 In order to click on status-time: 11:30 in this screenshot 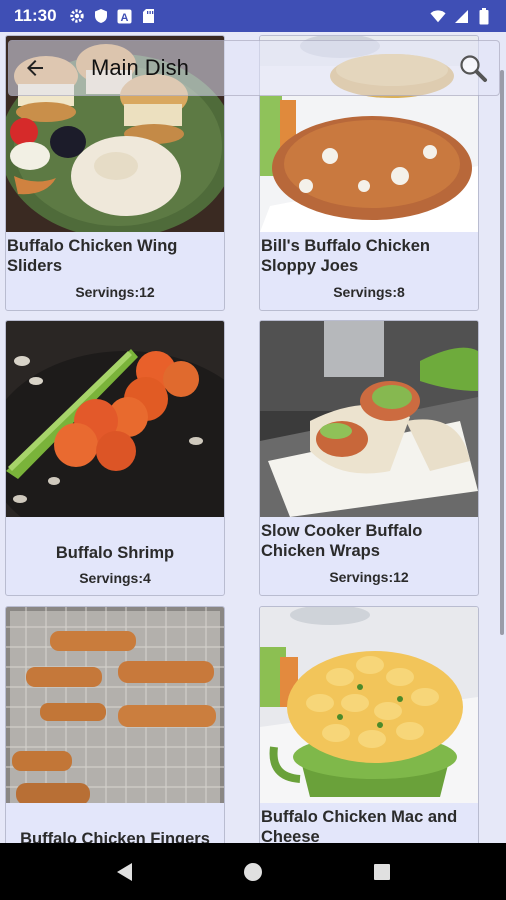, I will do `click(35, 15)`.